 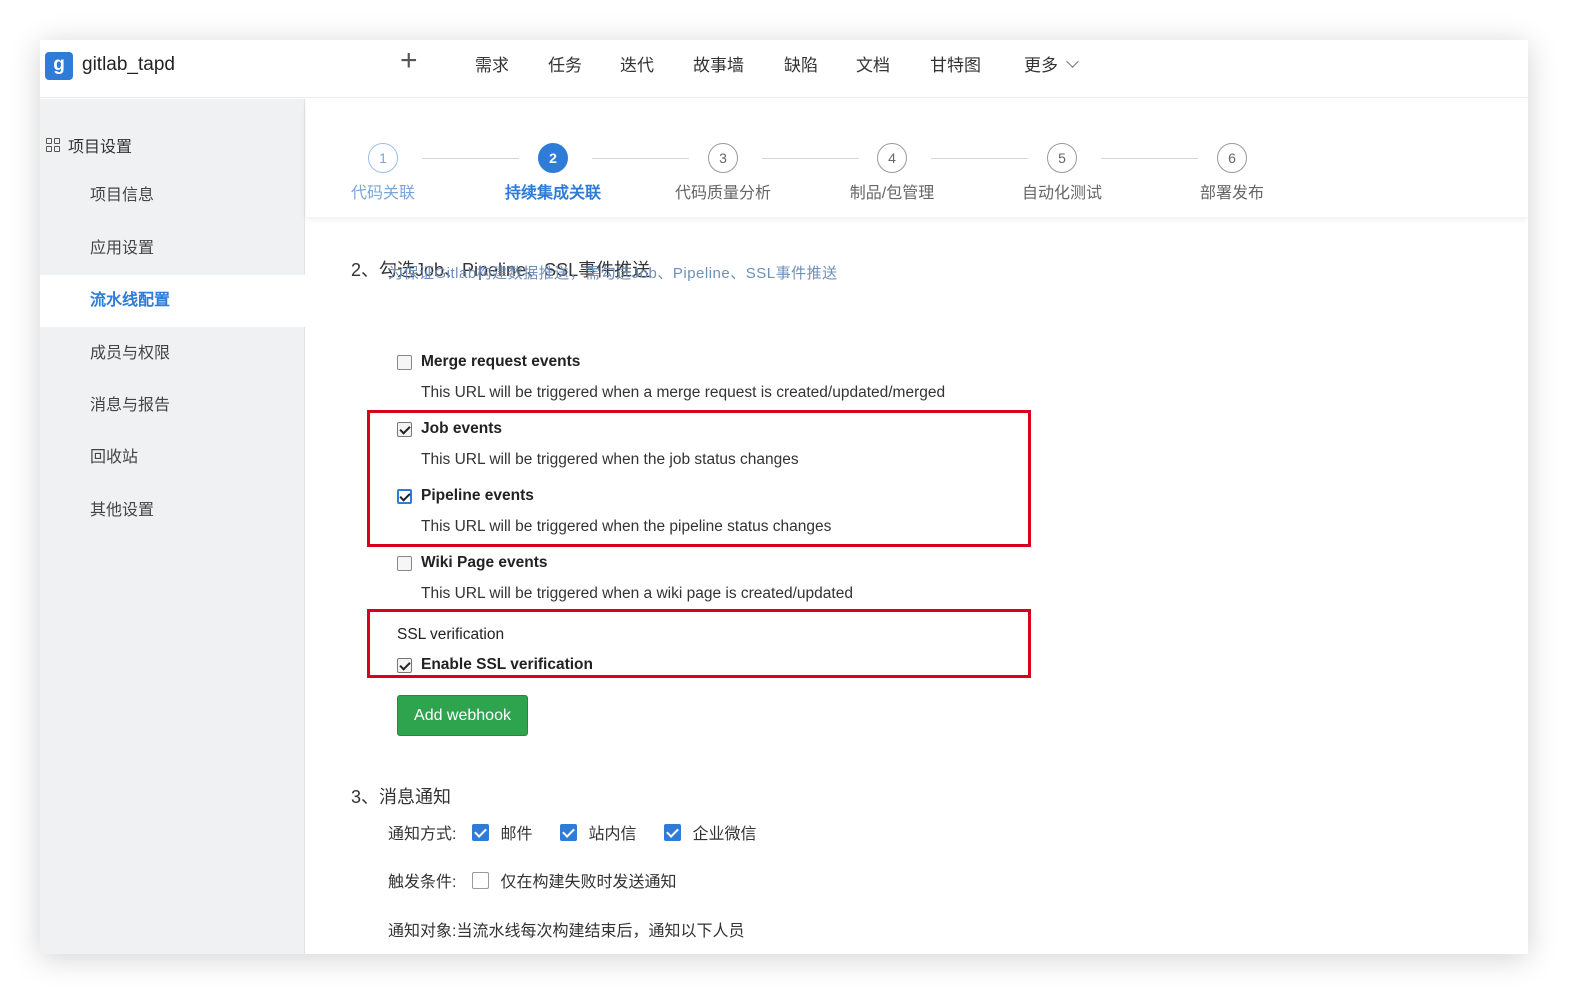 What do you see at coordinates (612, 834) in the screenshot?
I see `site-message-label: 站内信` at bounding box center [612, 834].